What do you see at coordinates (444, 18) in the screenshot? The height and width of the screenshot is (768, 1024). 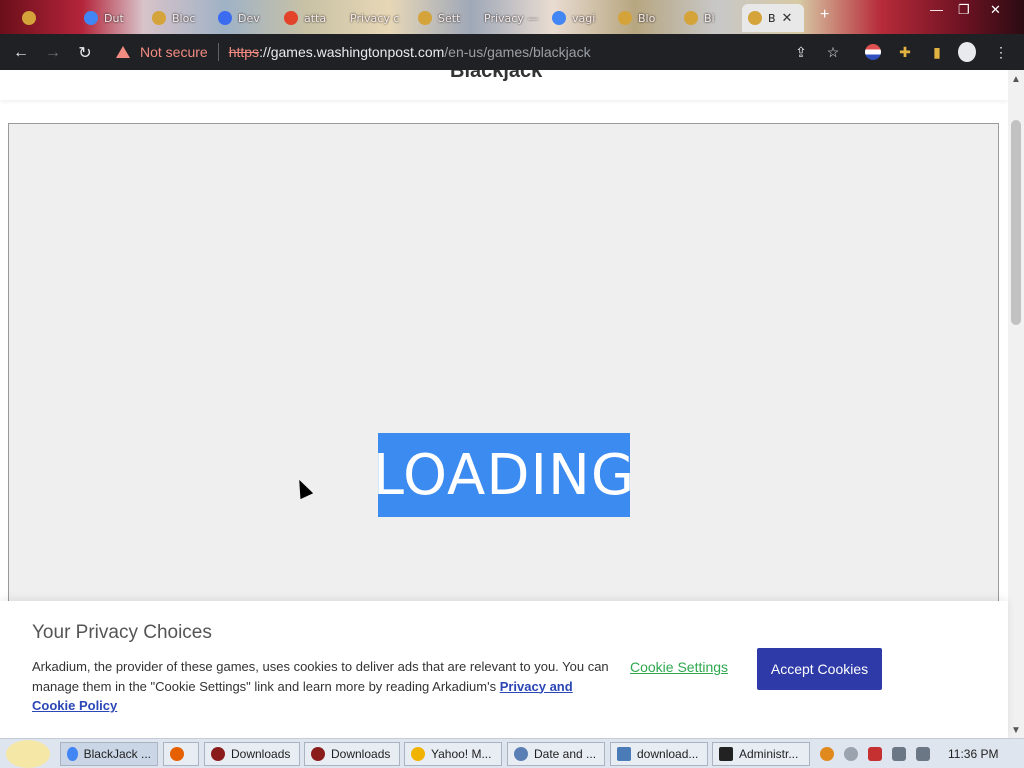 I see `tab-6: Sett` at bounding box center [444, 18].